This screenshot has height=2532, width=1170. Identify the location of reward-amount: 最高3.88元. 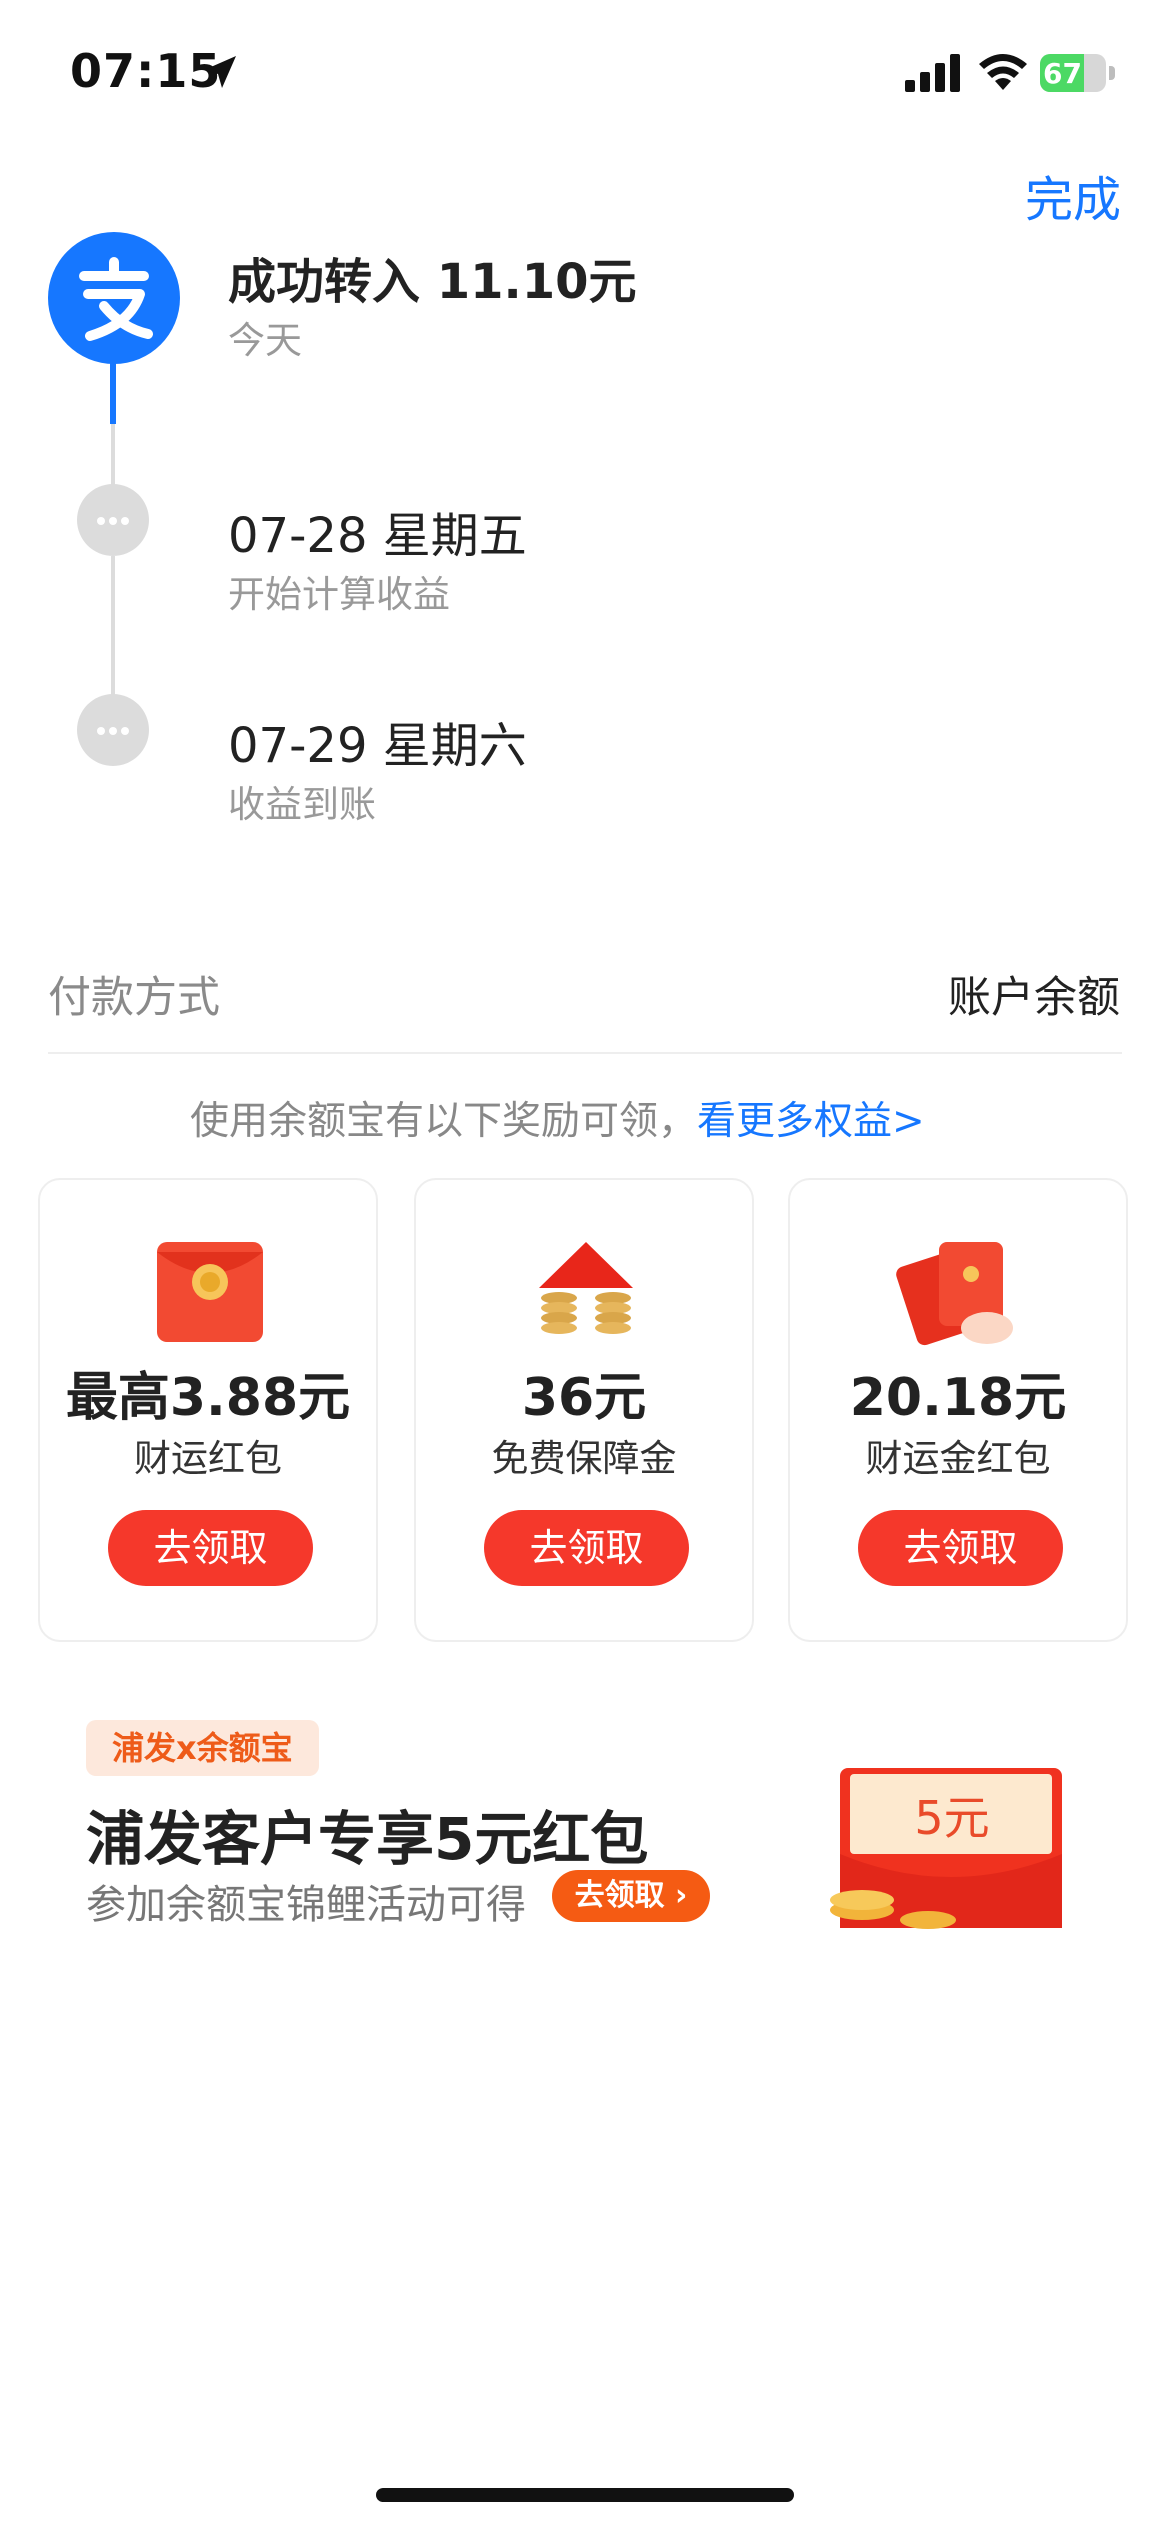
(208, 1398).